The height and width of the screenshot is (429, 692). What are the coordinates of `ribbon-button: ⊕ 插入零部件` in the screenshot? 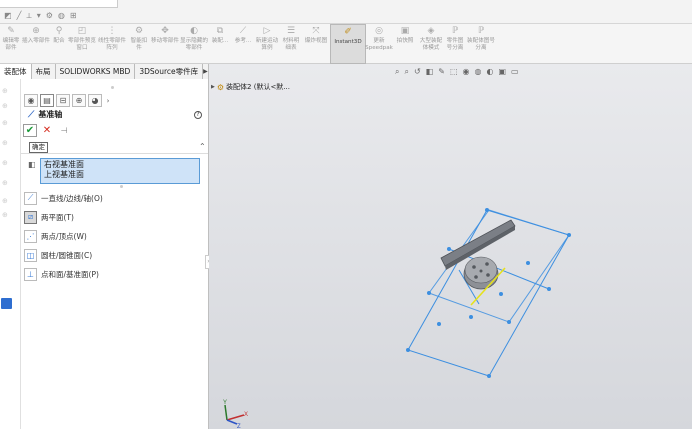 It's located at (36, 44).